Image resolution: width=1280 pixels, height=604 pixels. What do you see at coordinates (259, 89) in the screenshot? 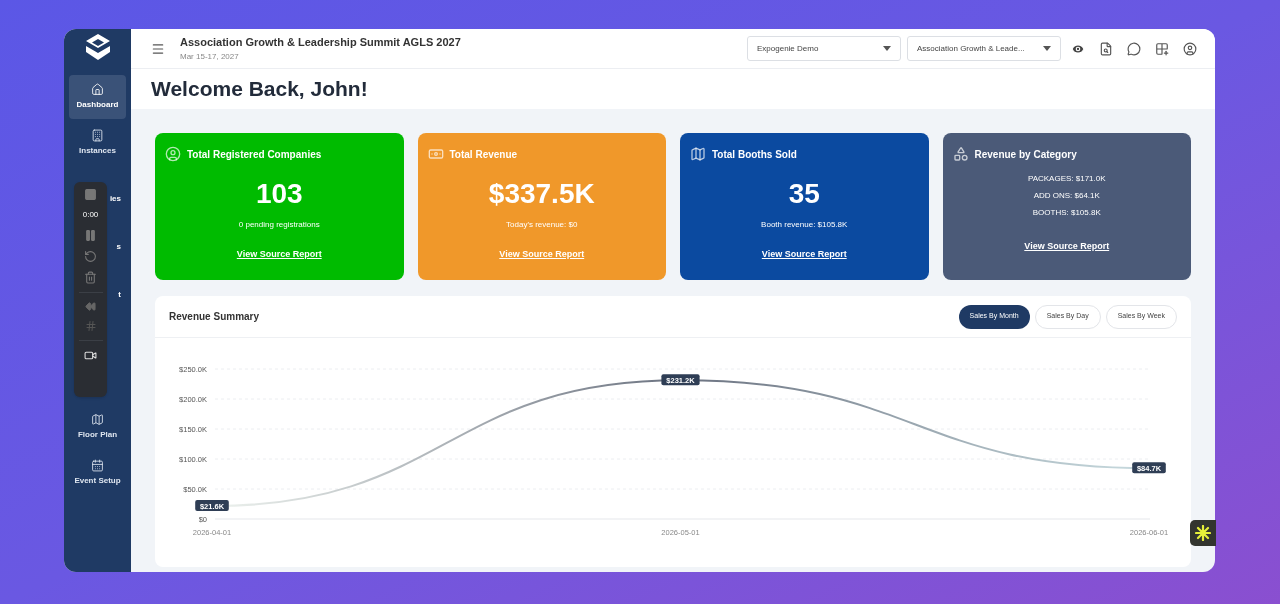
I see `welcome-heading: Welcome Back, John!` at bounding box center [259, 89].